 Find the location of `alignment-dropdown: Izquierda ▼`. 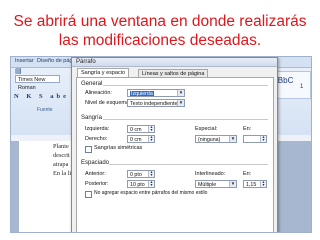

alignment-dropdown: Izquierda ▼ is located at coordinates (156, 93).